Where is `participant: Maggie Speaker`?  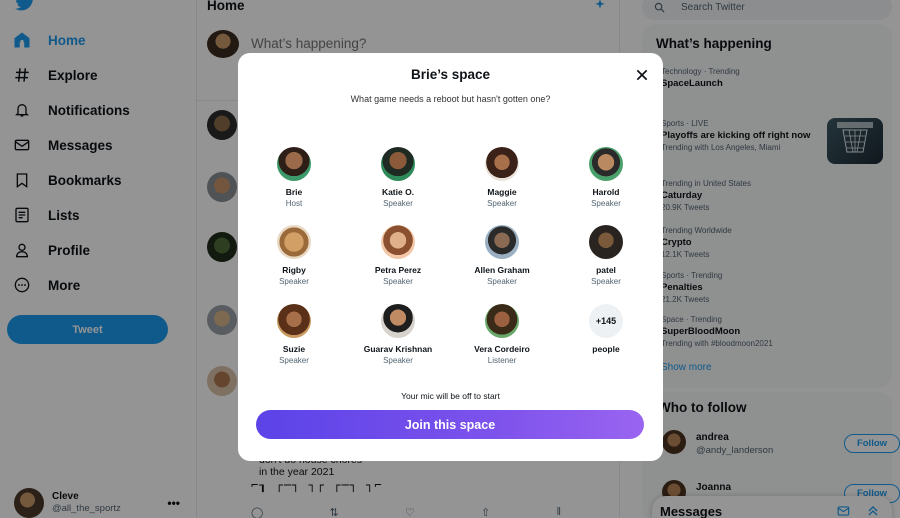
participant: Maggie Speaker is located at coordinates (502, 178).